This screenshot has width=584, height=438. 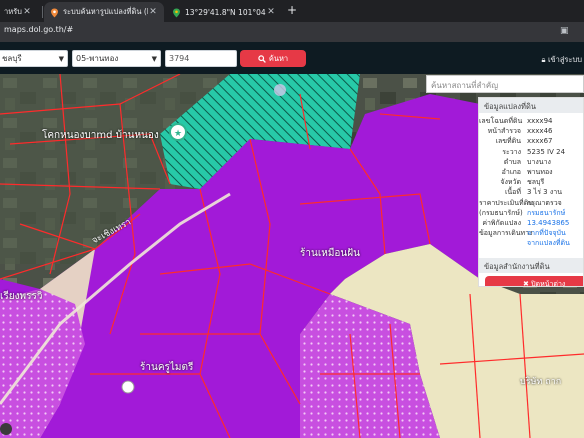 What do you see at coordinates (510, 182) in the screenshot?
I see `detail-key: จังหวัด` at bounding box center [510, 182].